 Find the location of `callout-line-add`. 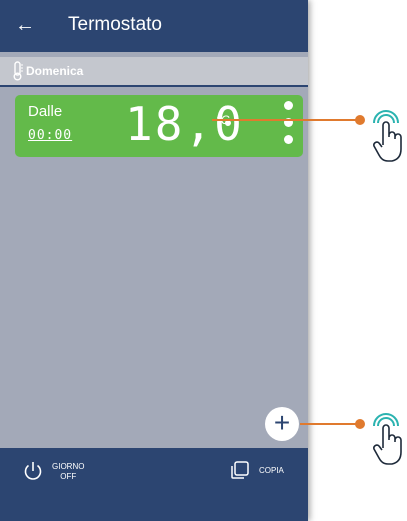

callout-line-add is located at coordinates (332, 424).